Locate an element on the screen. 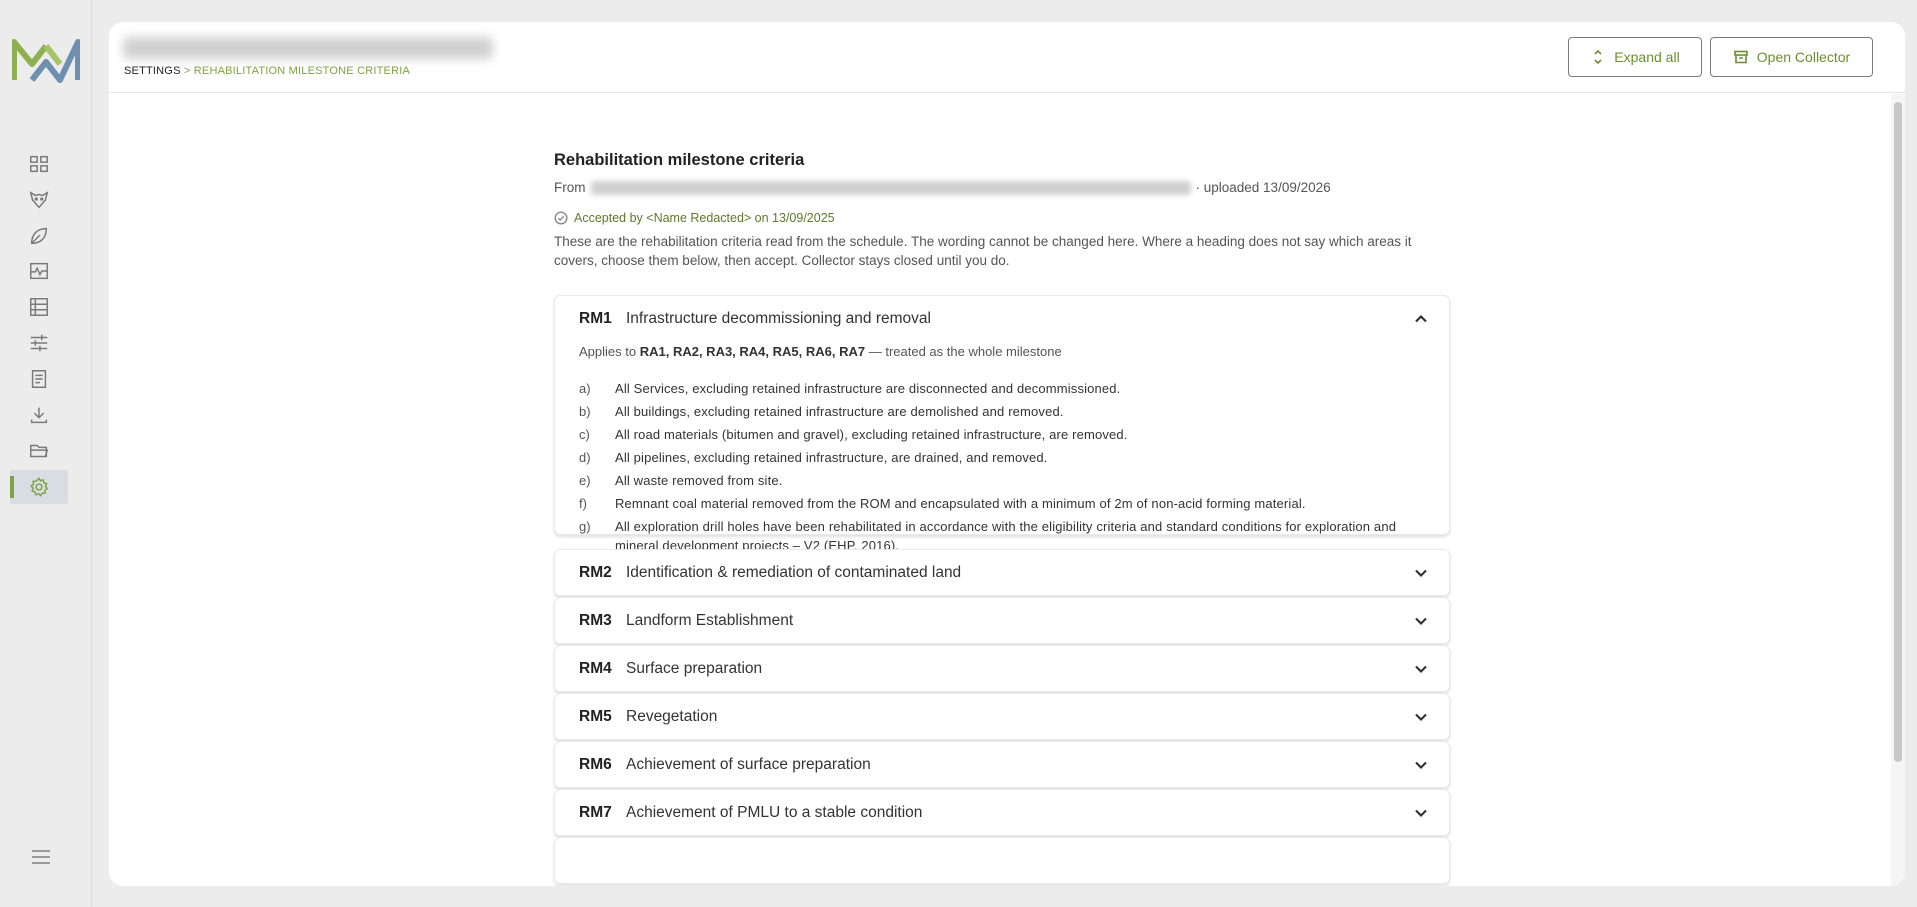  nav-records is located at coordinates (39, 307).